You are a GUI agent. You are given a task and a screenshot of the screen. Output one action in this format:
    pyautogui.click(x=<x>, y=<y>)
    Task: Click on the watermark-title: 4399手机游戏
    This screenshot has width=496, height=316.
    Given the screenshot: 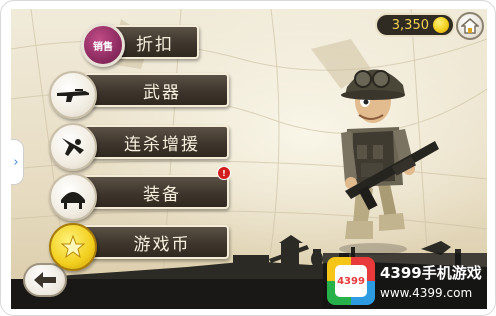 What is the action you would take?
    pyautogui.click(x=431, y=273)
    